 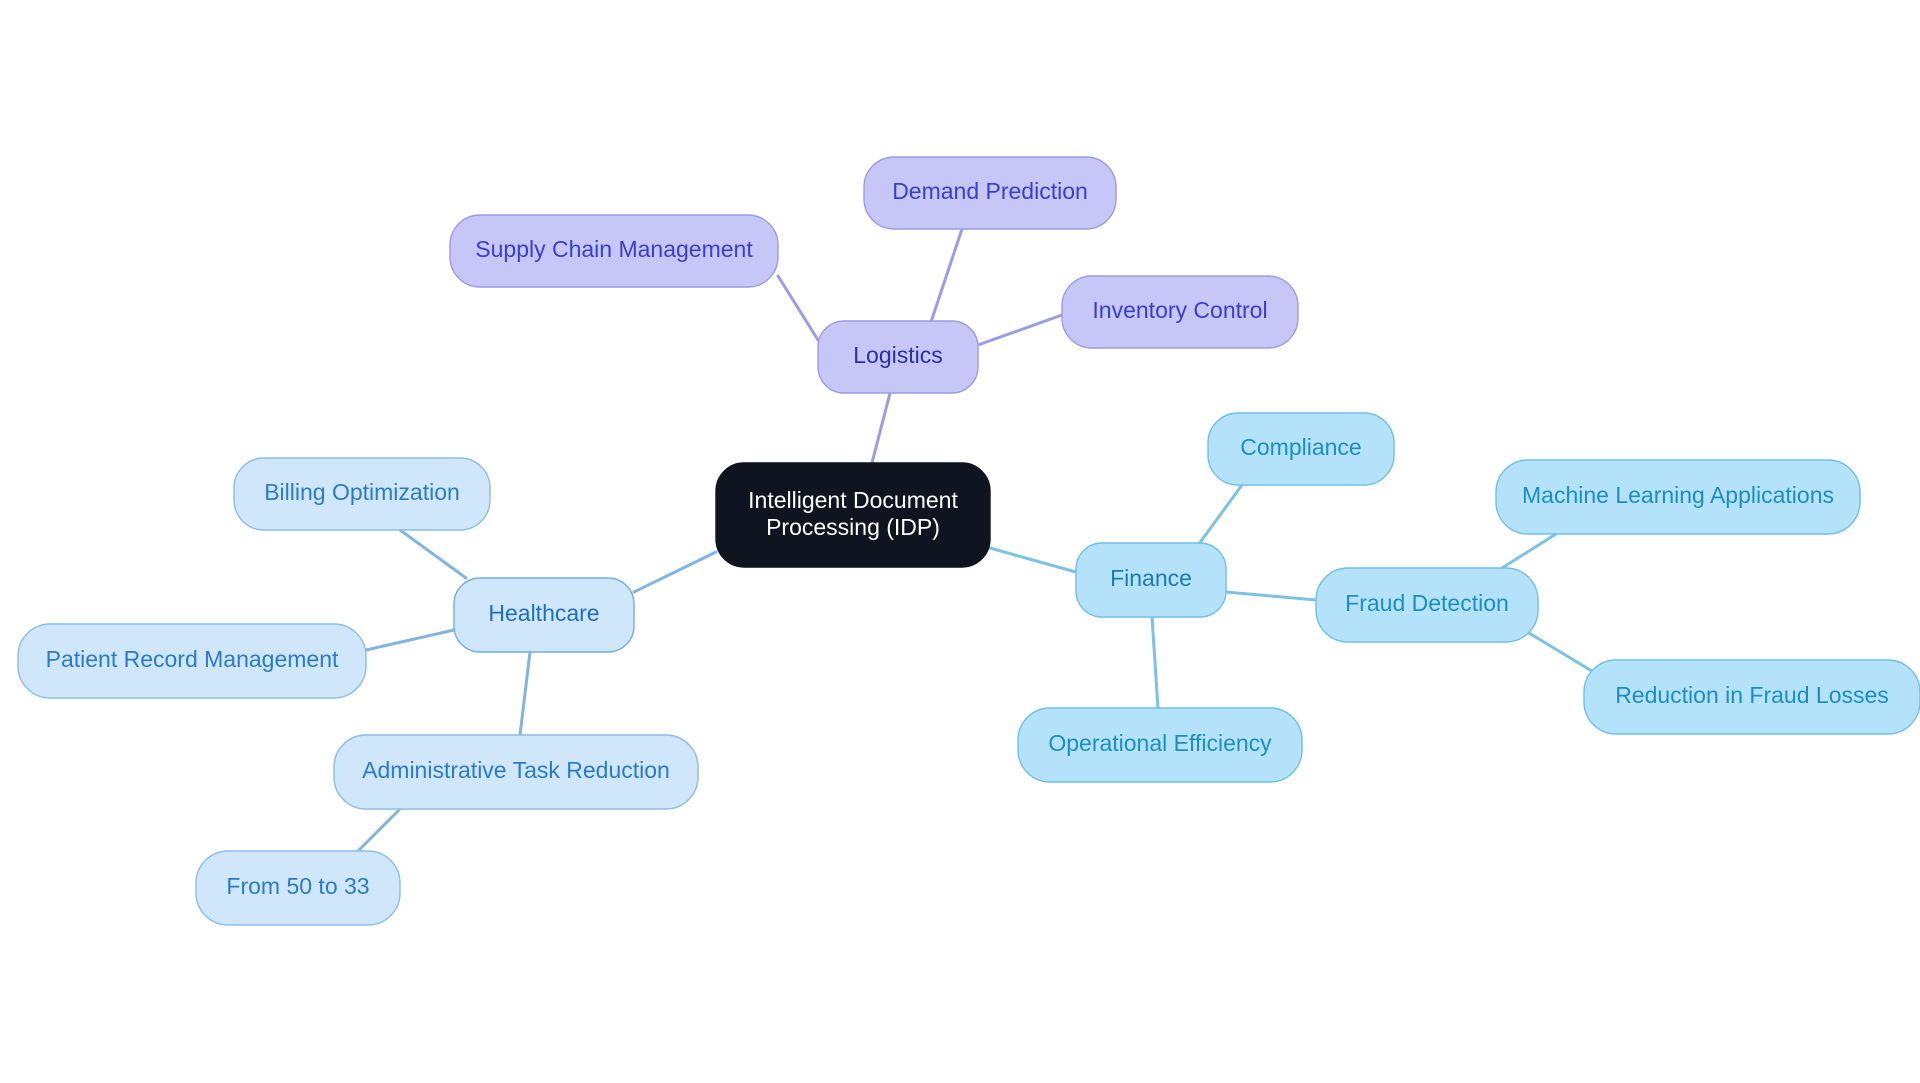 I want to click on edge-root-to-finance, so click(x=1033, y=560).